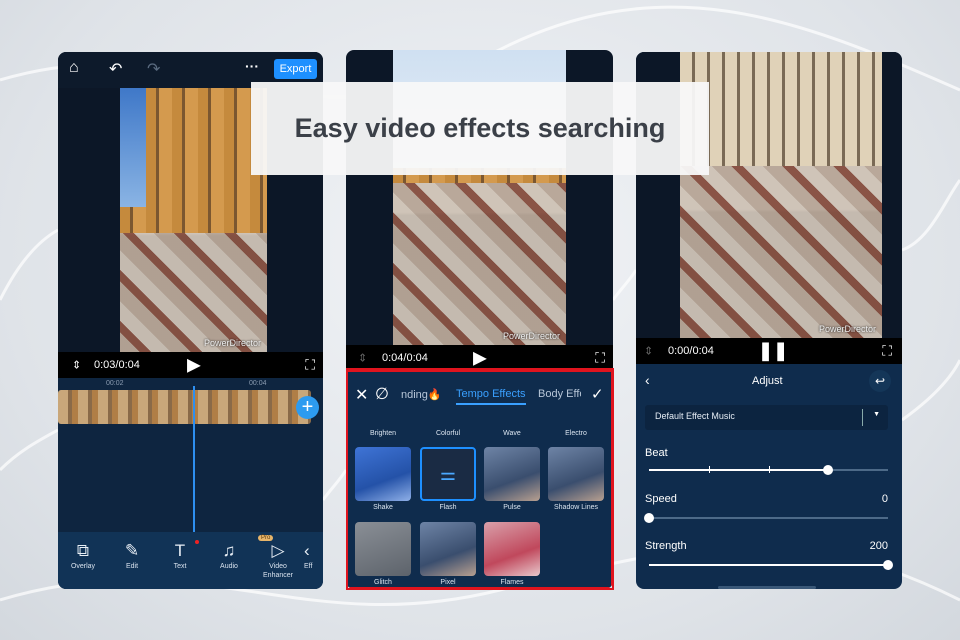 The height and width of the screenshot is (640, 960). What do you see at coordinates (766, 518) in the screenshot?
I see `speed-slider` at bounding box center [766, 518].